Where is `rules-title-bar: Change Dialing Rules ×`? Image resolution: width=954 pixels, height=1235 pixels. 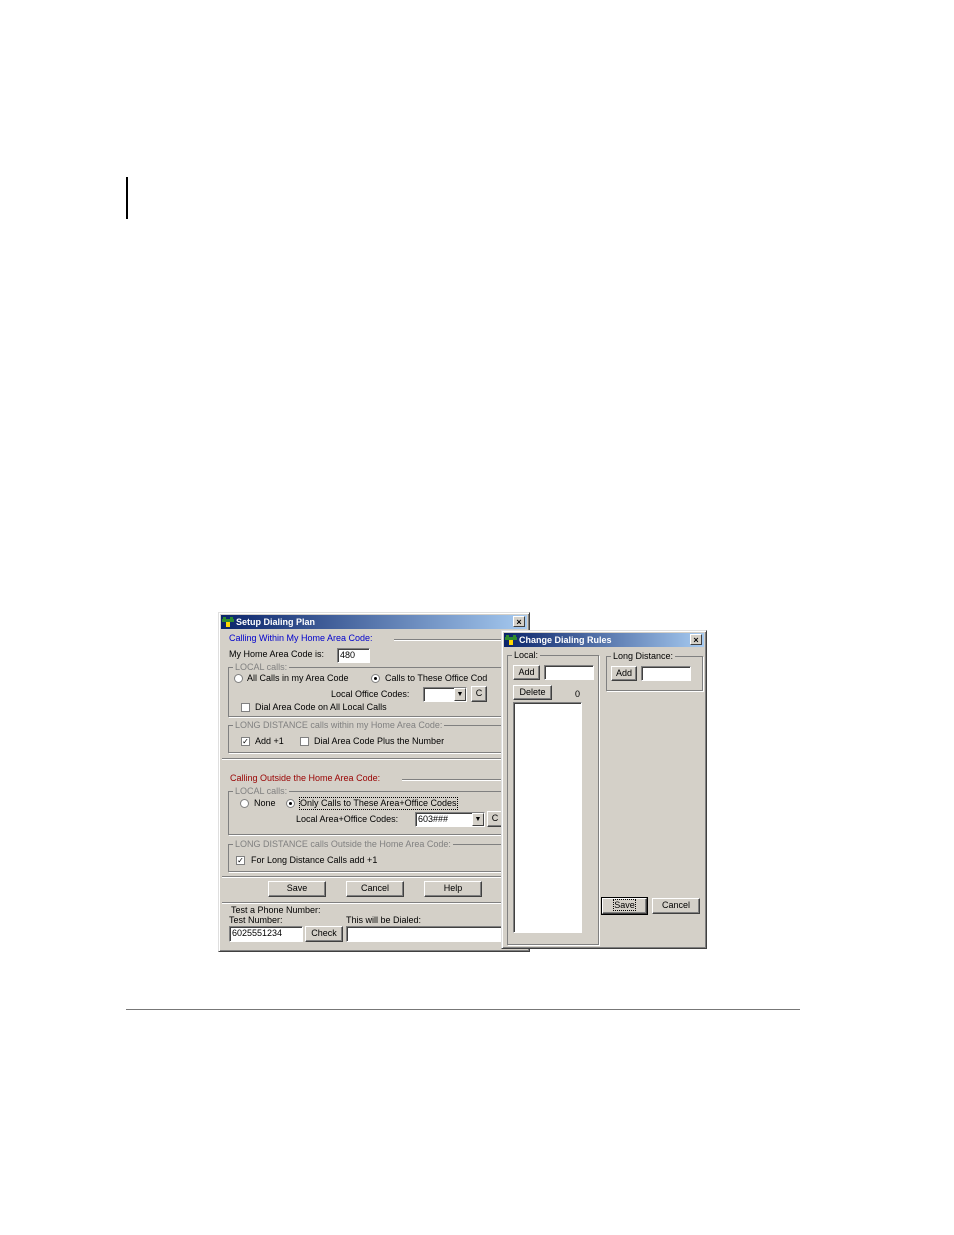 rules-title-bar: Change Dialing Rules × is located at coordinates (604, 640).